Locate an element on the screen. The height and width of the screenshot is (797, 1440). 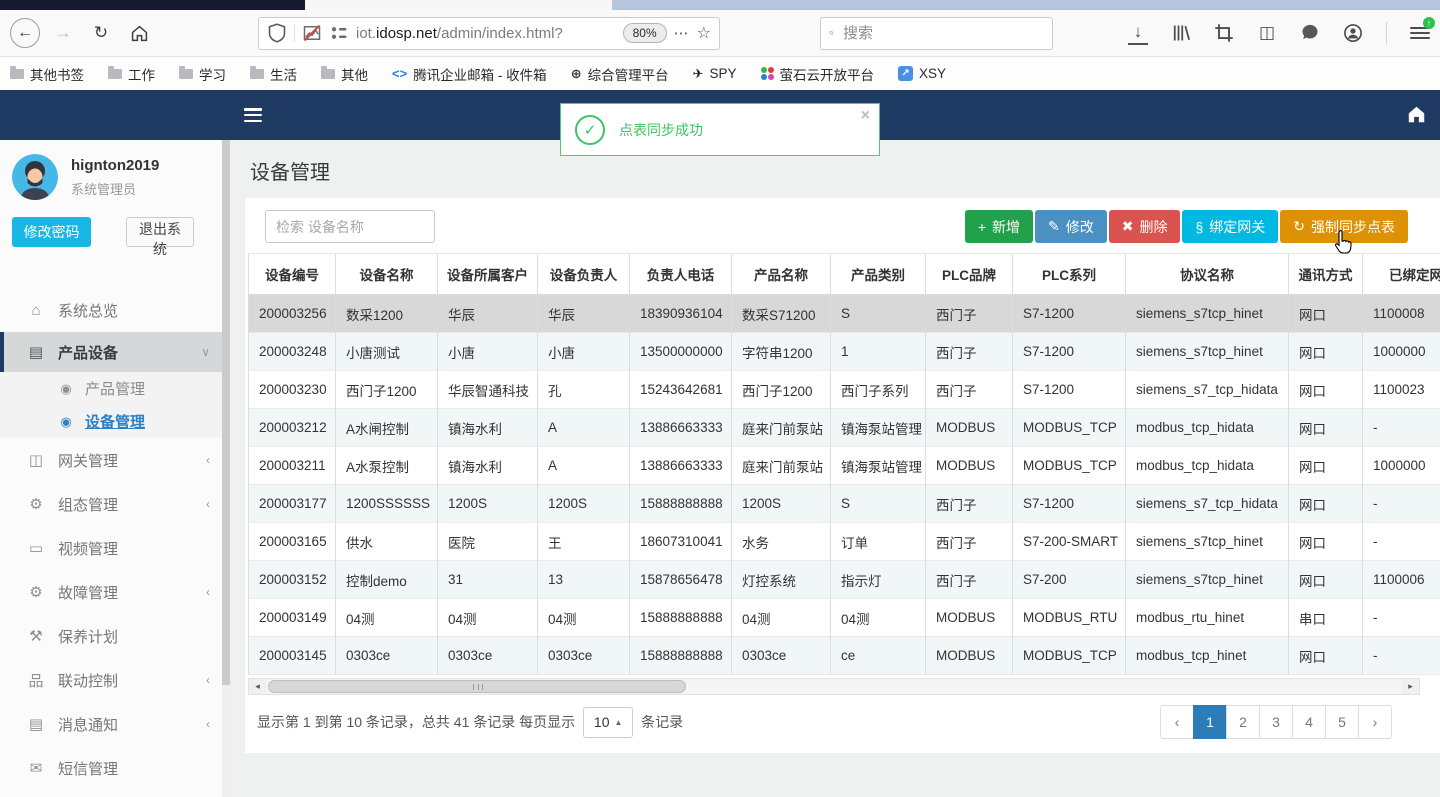
app-home-icon is located at coordinates (1416, 117).